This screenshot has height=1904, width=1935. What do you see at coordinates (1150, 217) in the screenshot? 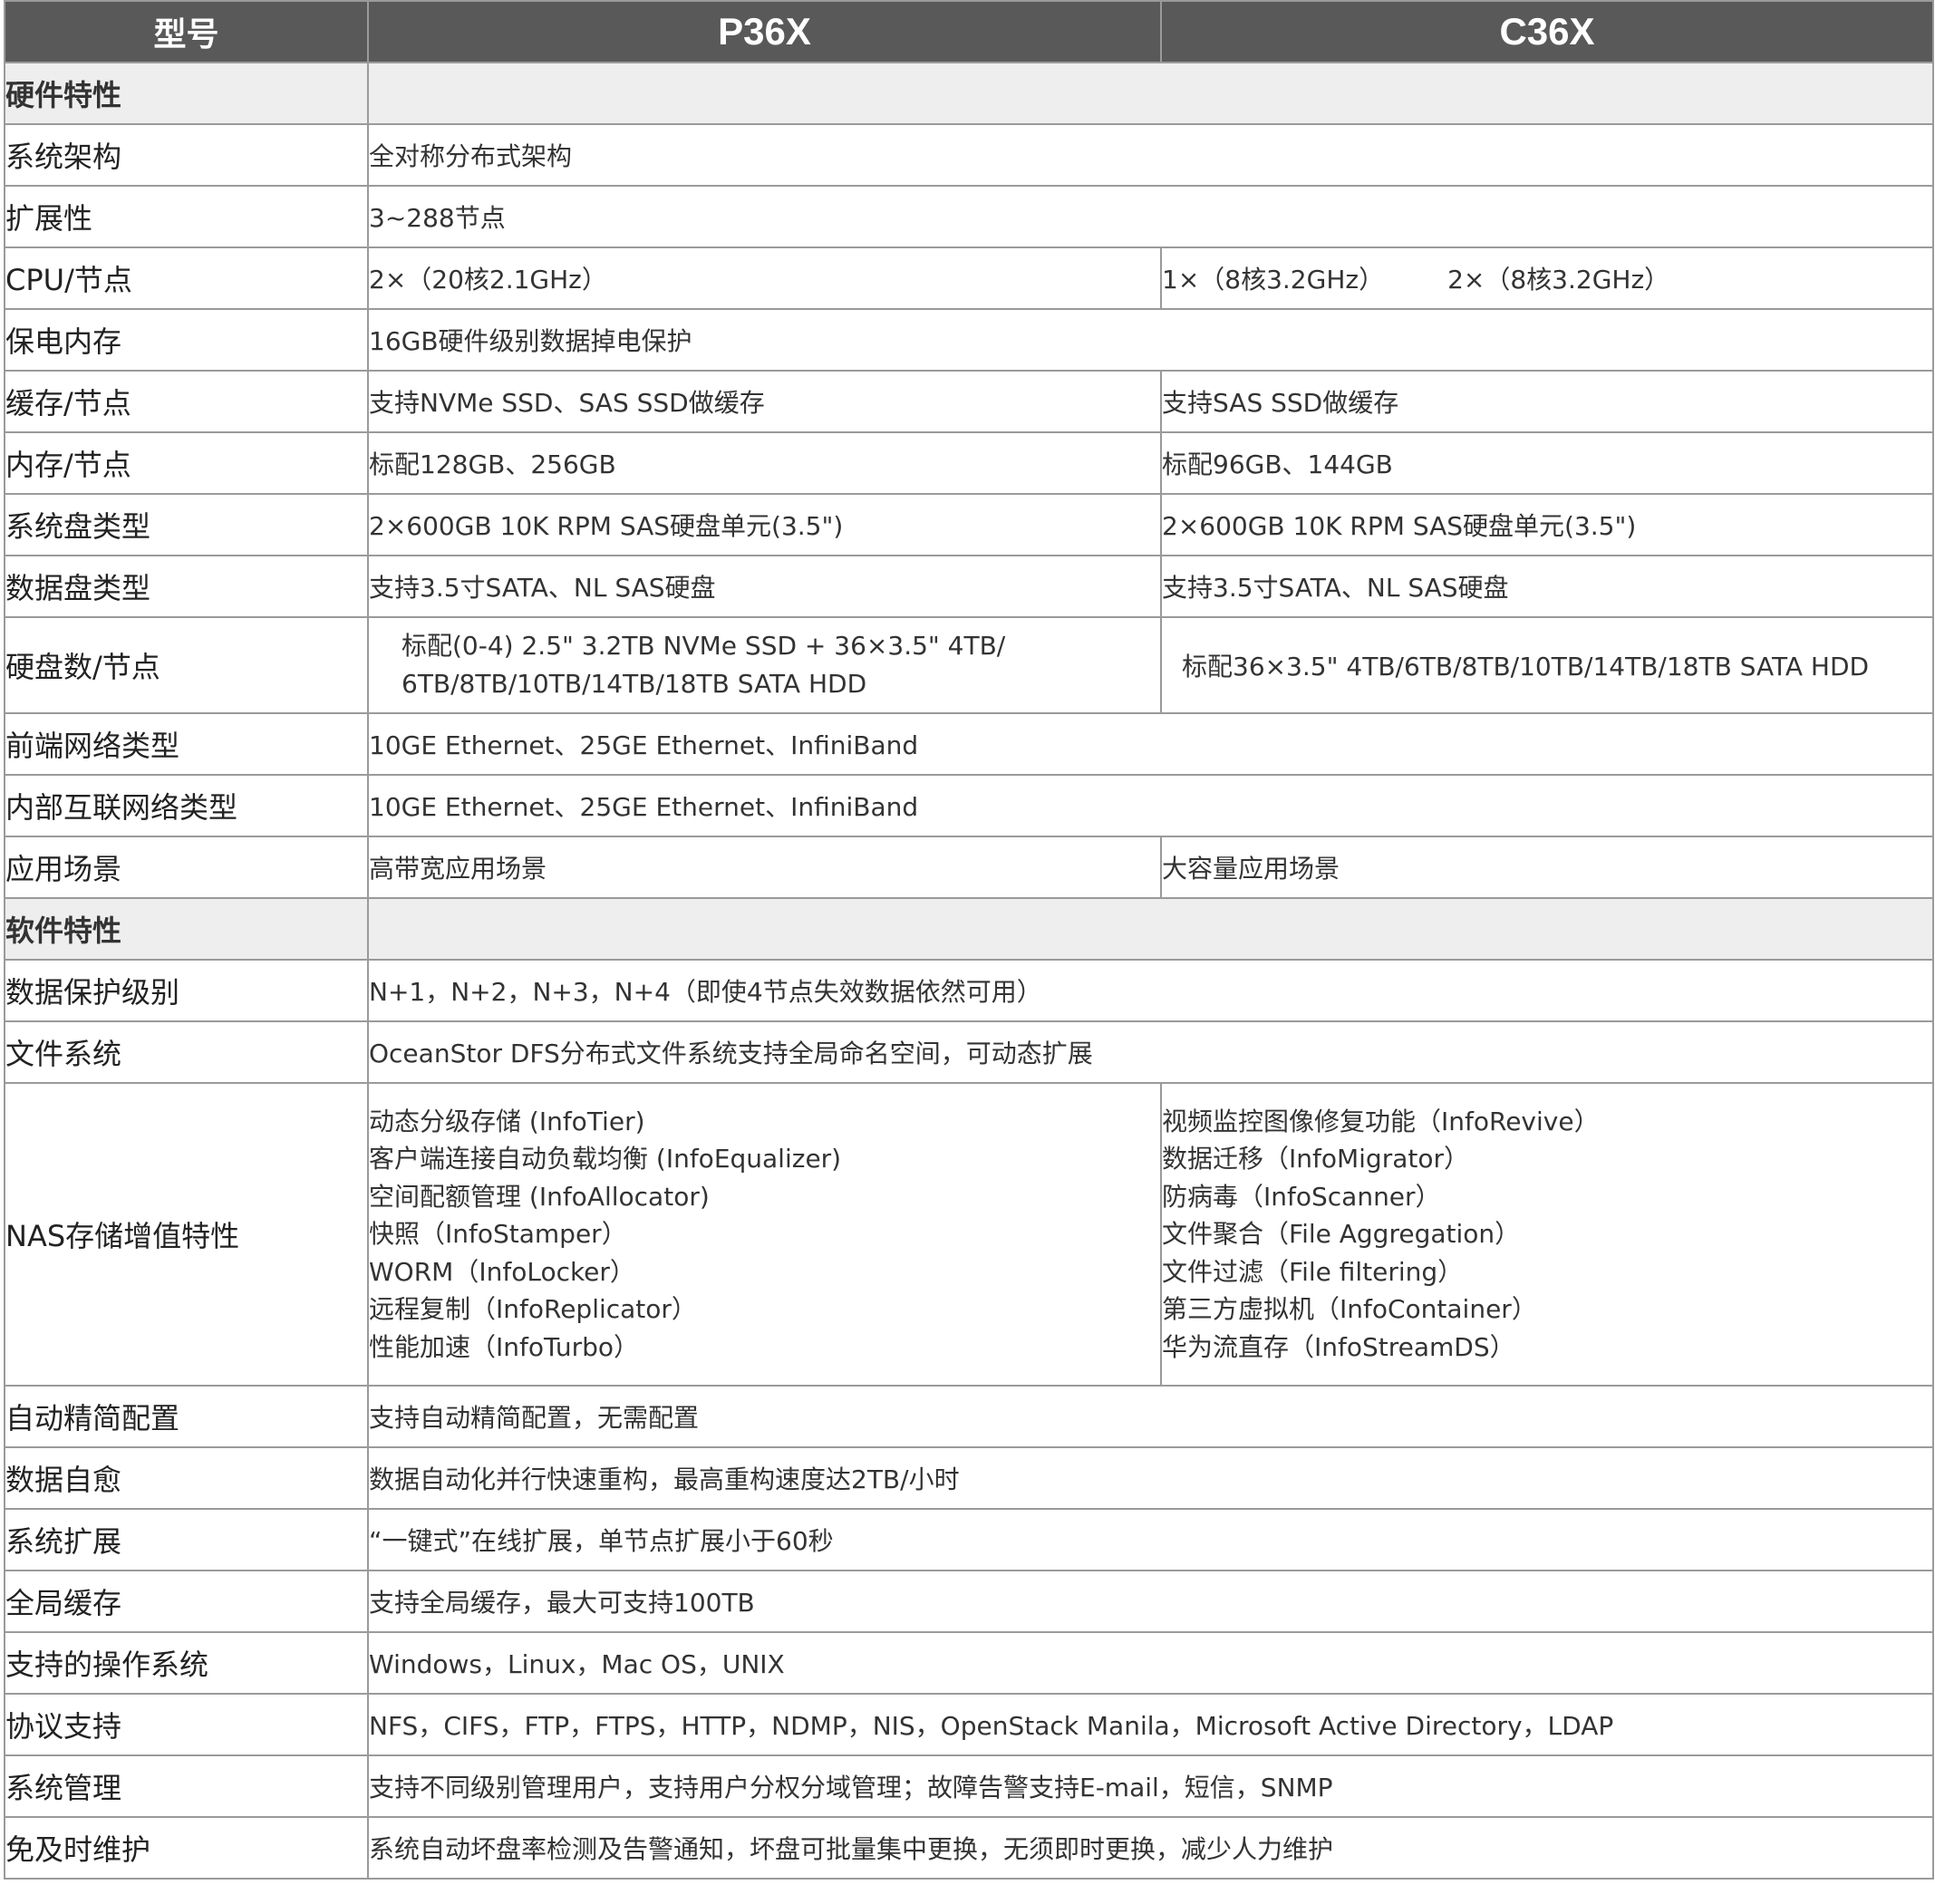
I see `row-value: 3~288节点` at bounding box center [1150, 217].